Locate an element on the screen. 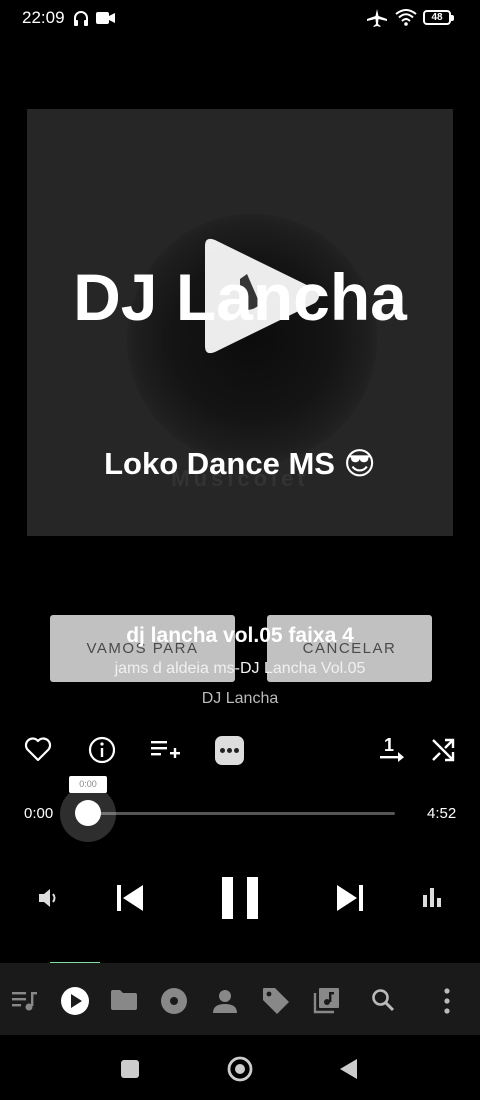 The image size is (480, 1100). albums-icon is located at coordinates (174, 1001).